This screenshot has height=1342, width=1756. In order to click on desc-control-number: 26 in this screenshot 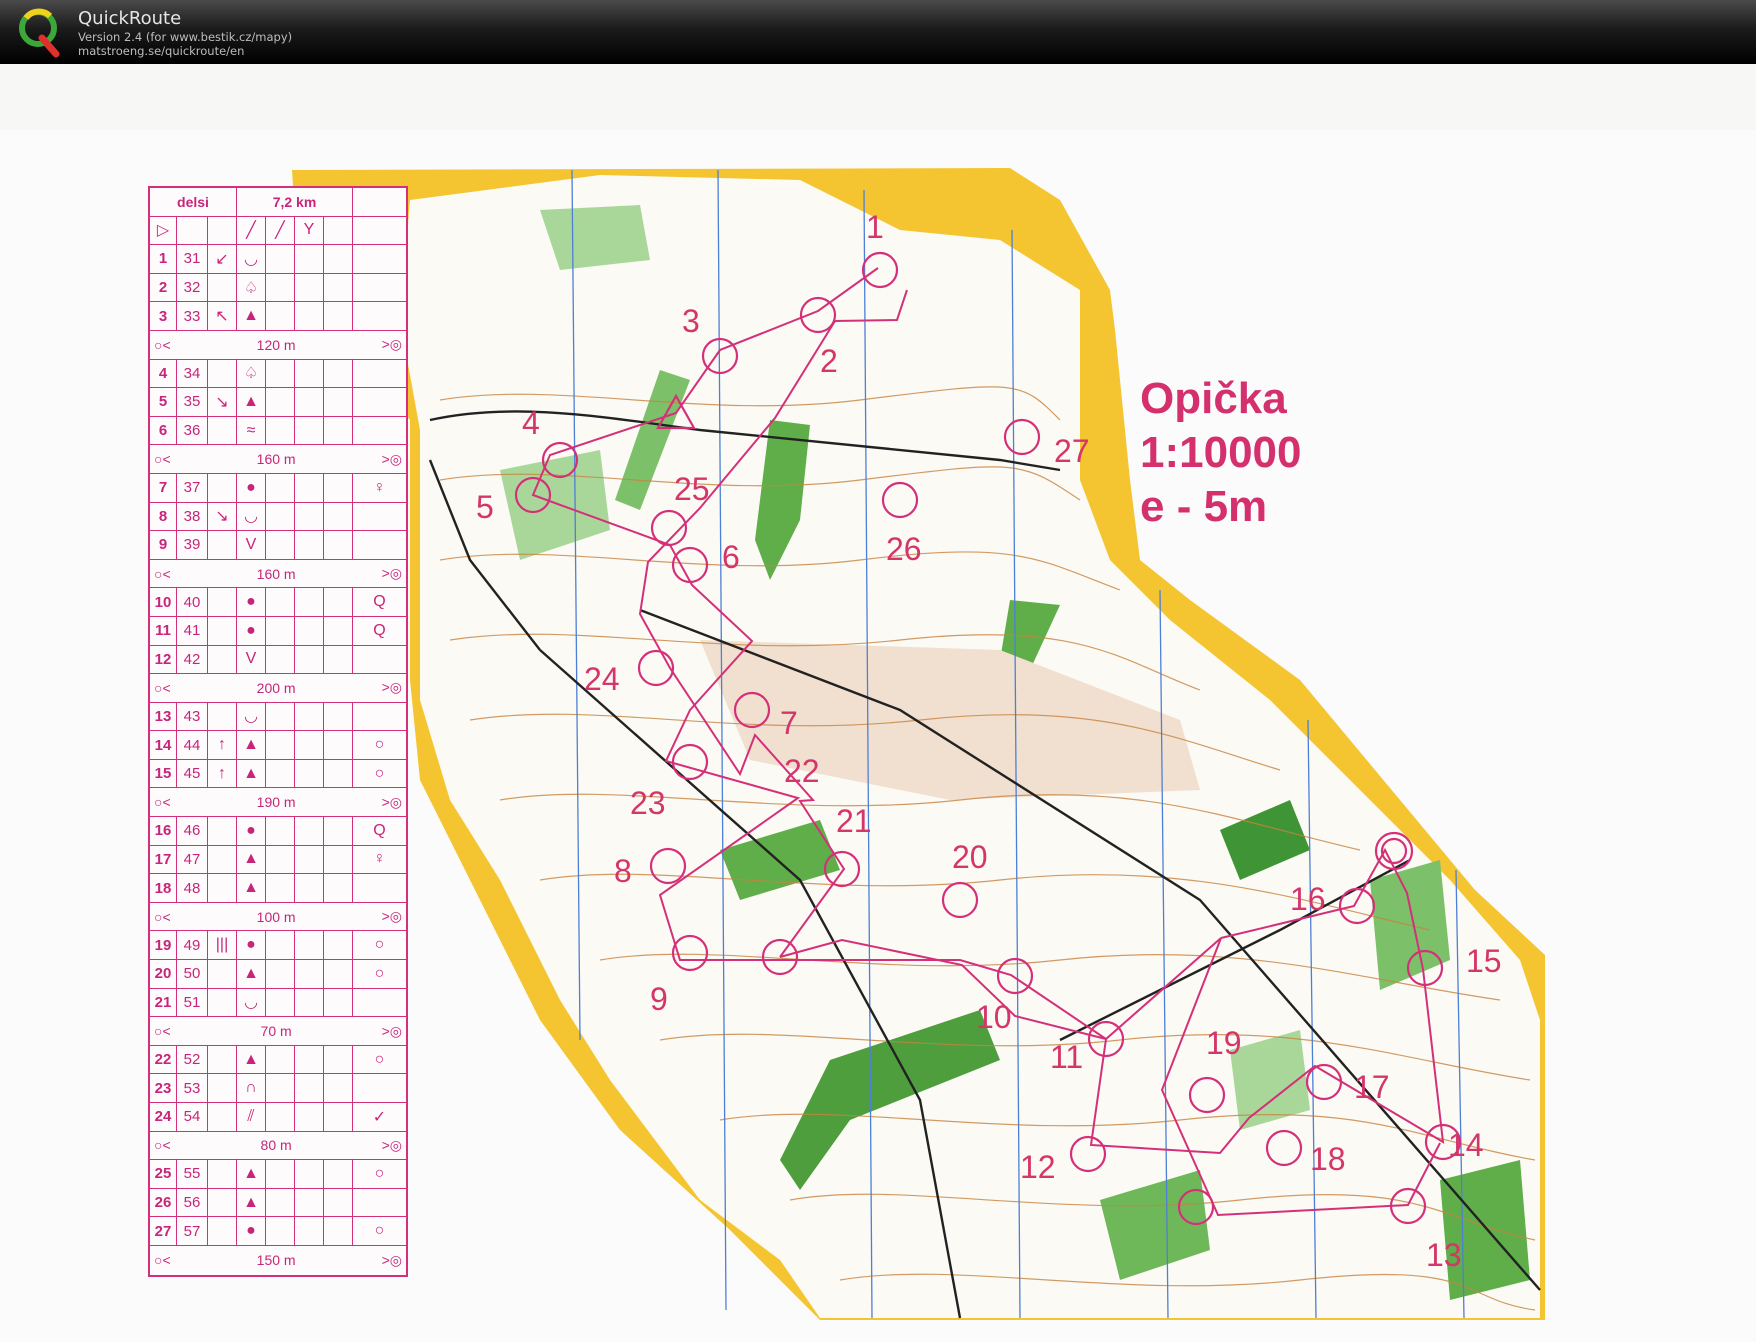, I will do `click(163, 1202)`.